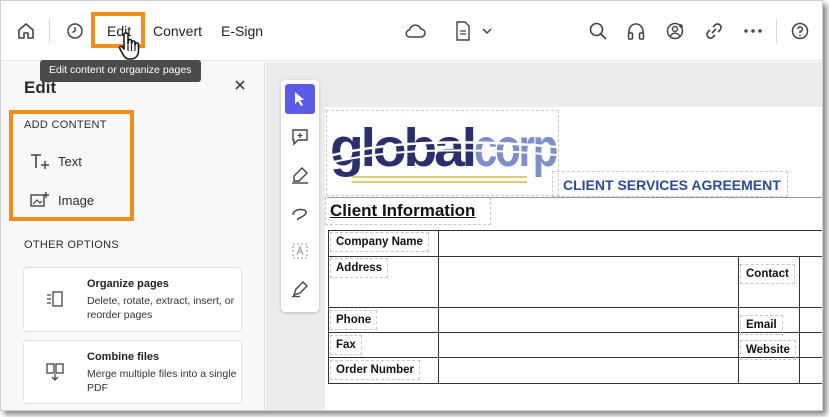 The image size is (829, 417). Describe the element at coordinates (300, 137) in the screenshot. I see `comment-icon` at that location.